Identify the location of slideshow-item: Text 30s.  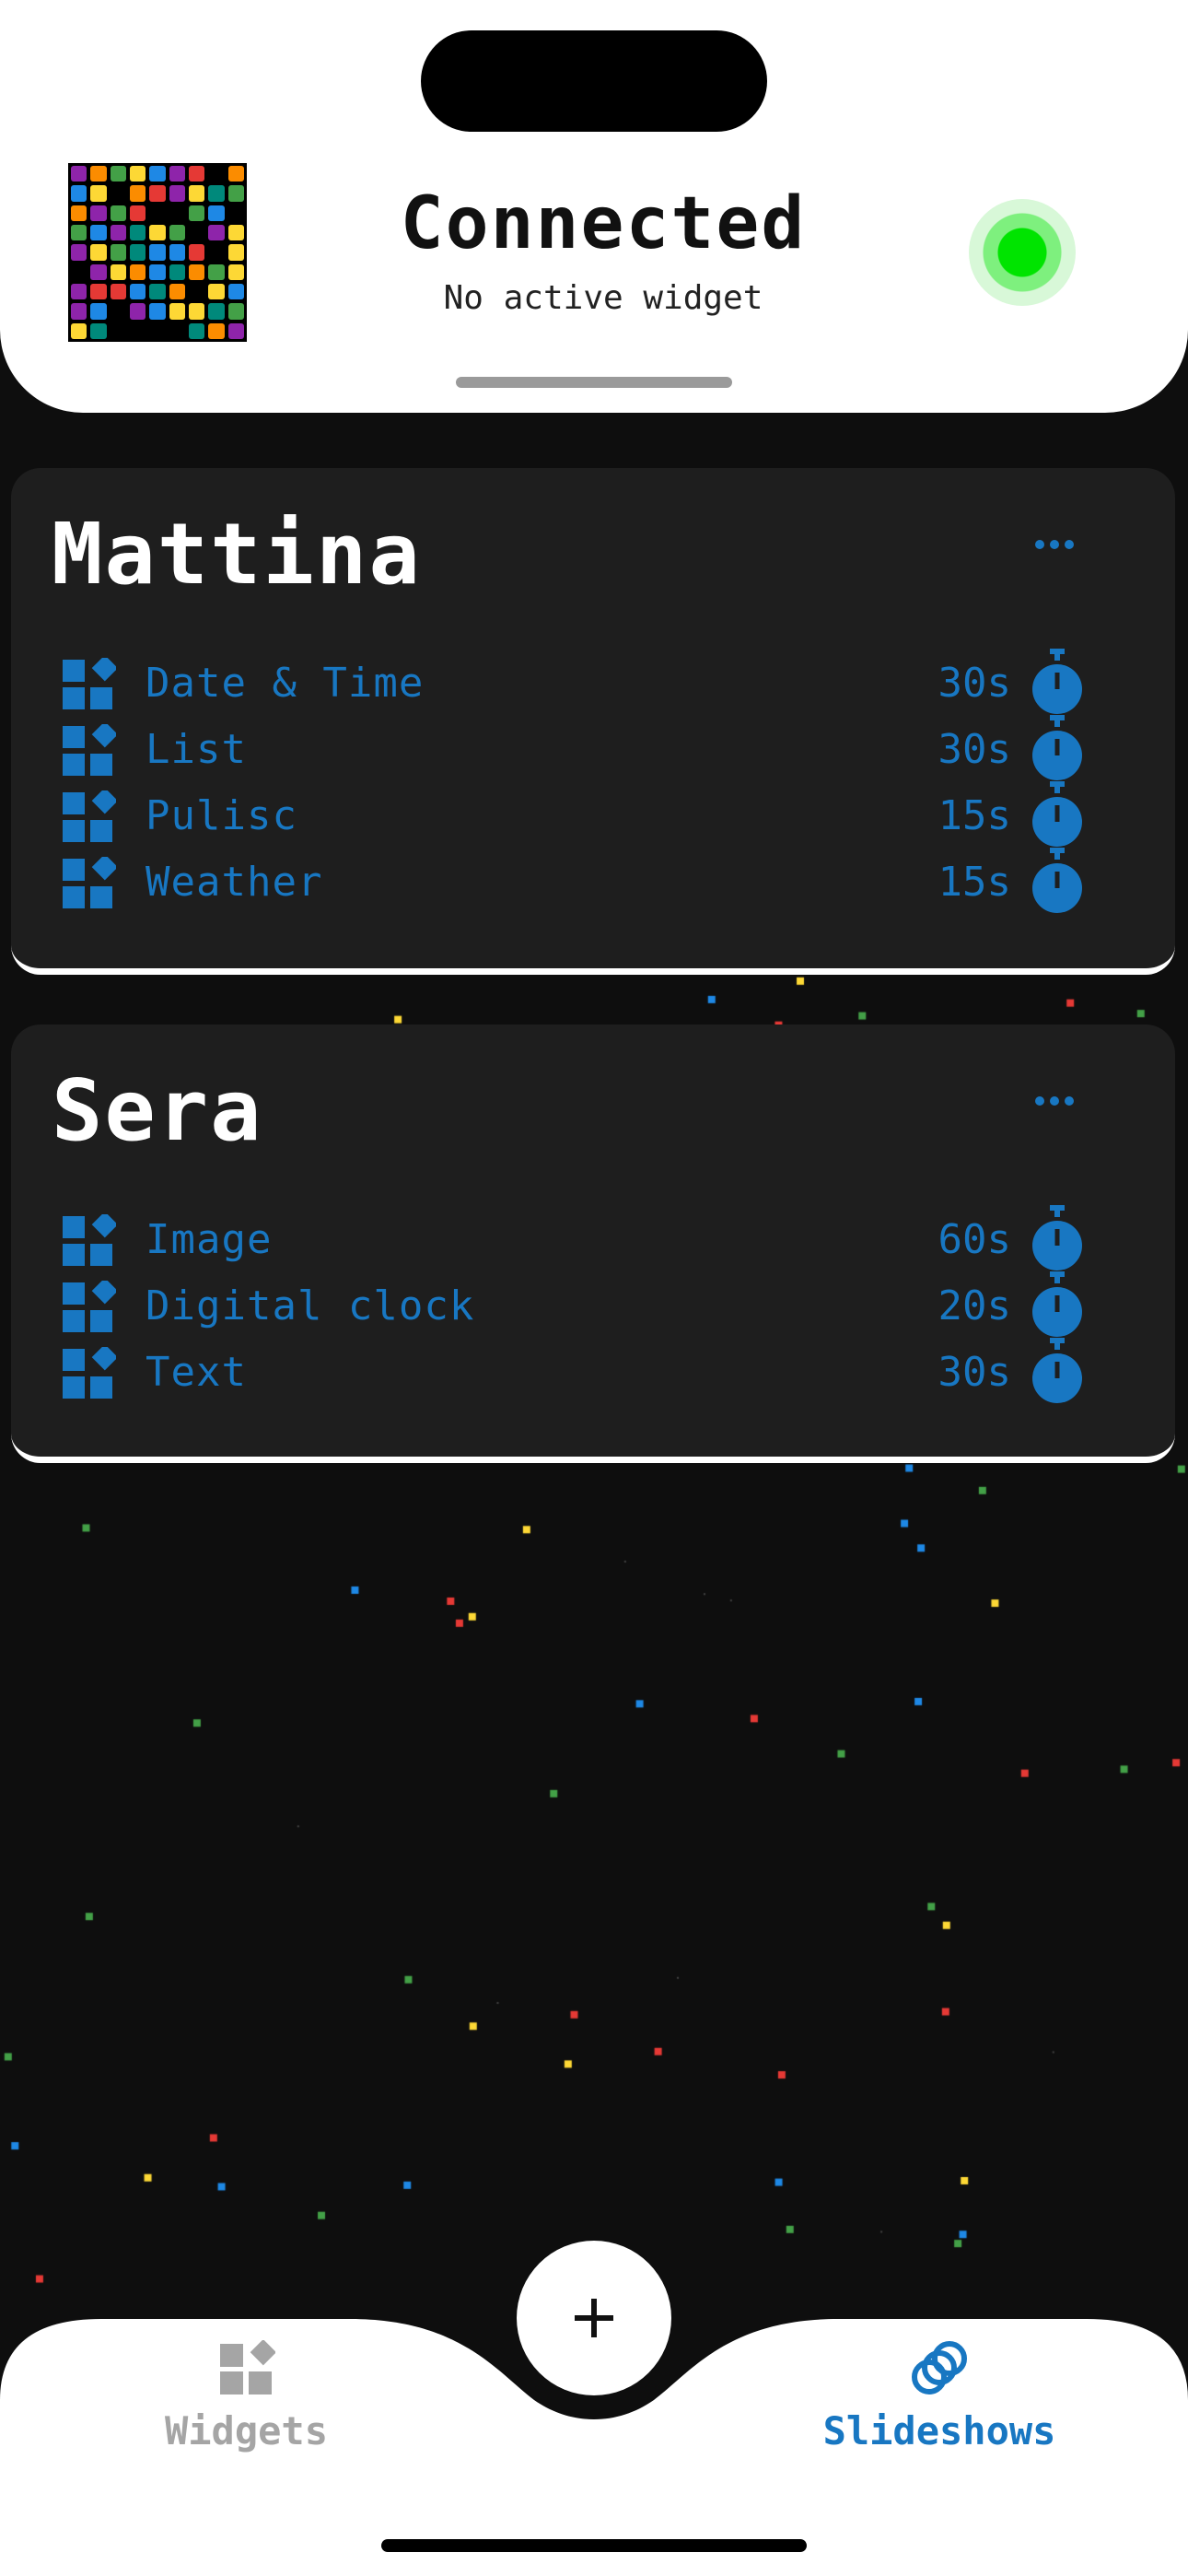
(592, 1371).